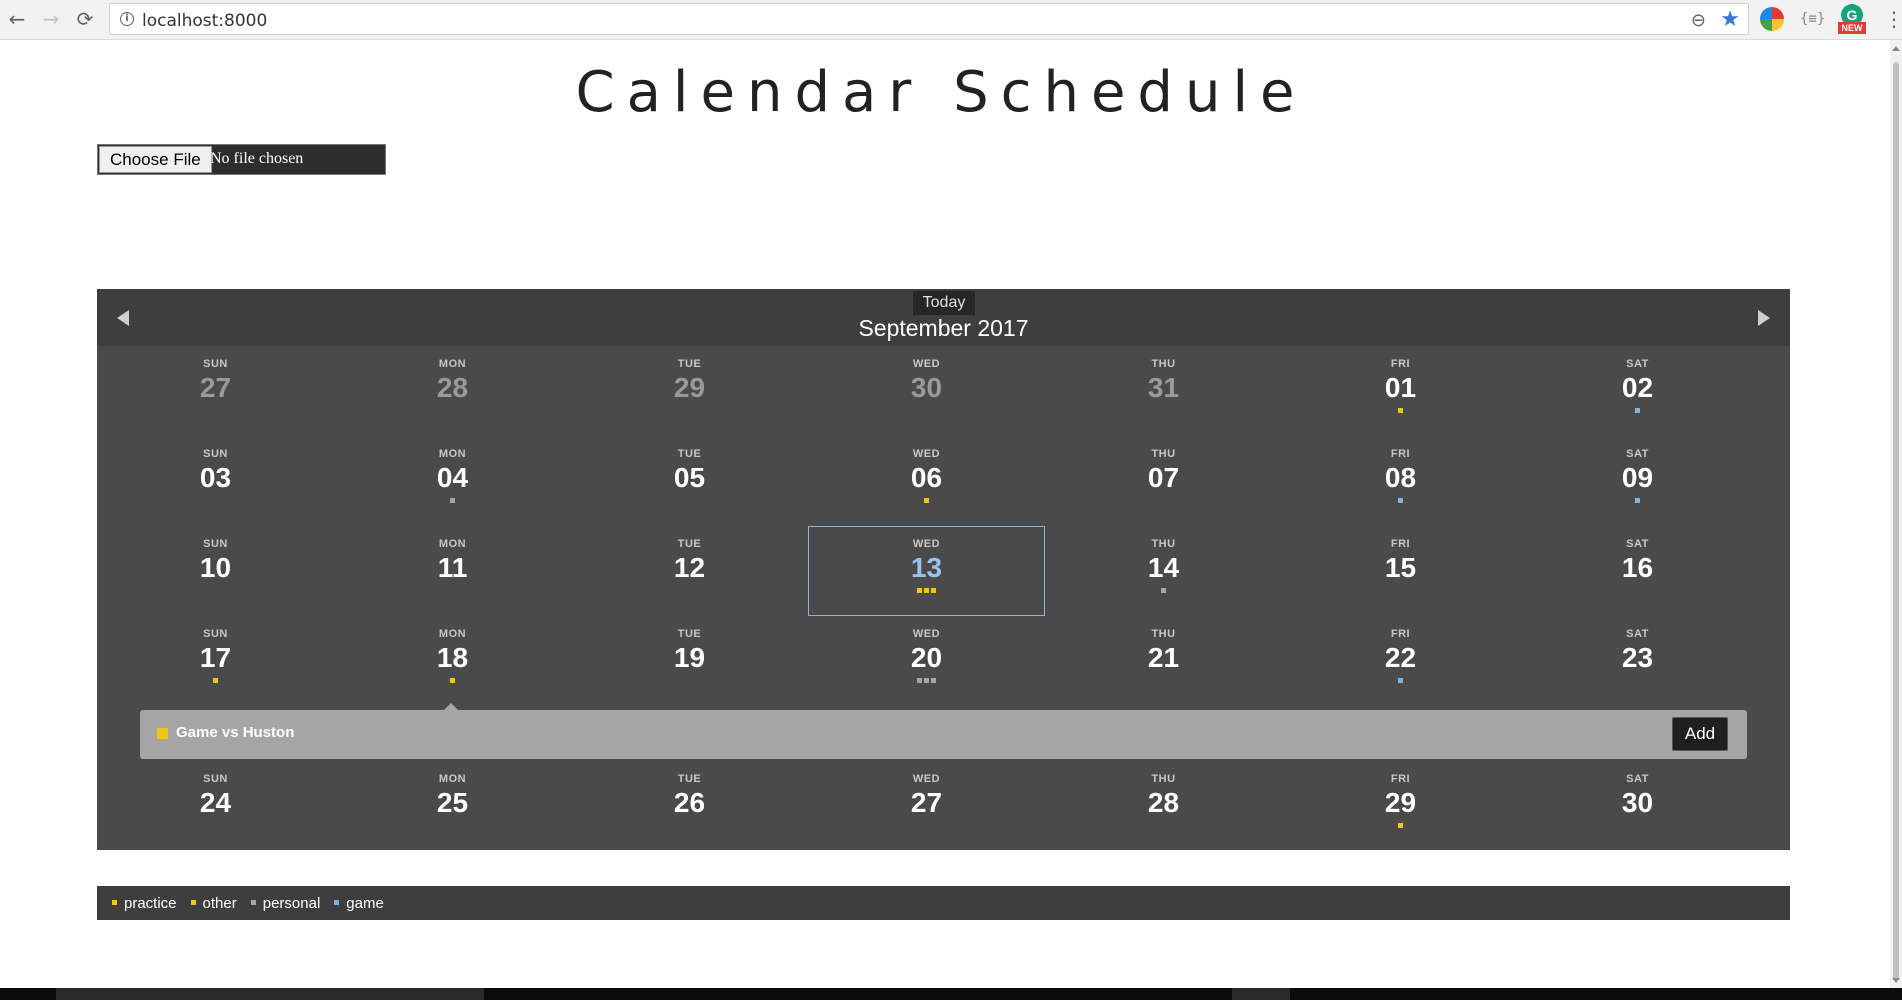 Image resolution: width=1902 pixels, height=1000 pixels. What do you see at coordinates (929, 19) in the screenshot?
I see `address-bar: i localhost:8000 ⊖ ★` at bounding box center [929, 19].